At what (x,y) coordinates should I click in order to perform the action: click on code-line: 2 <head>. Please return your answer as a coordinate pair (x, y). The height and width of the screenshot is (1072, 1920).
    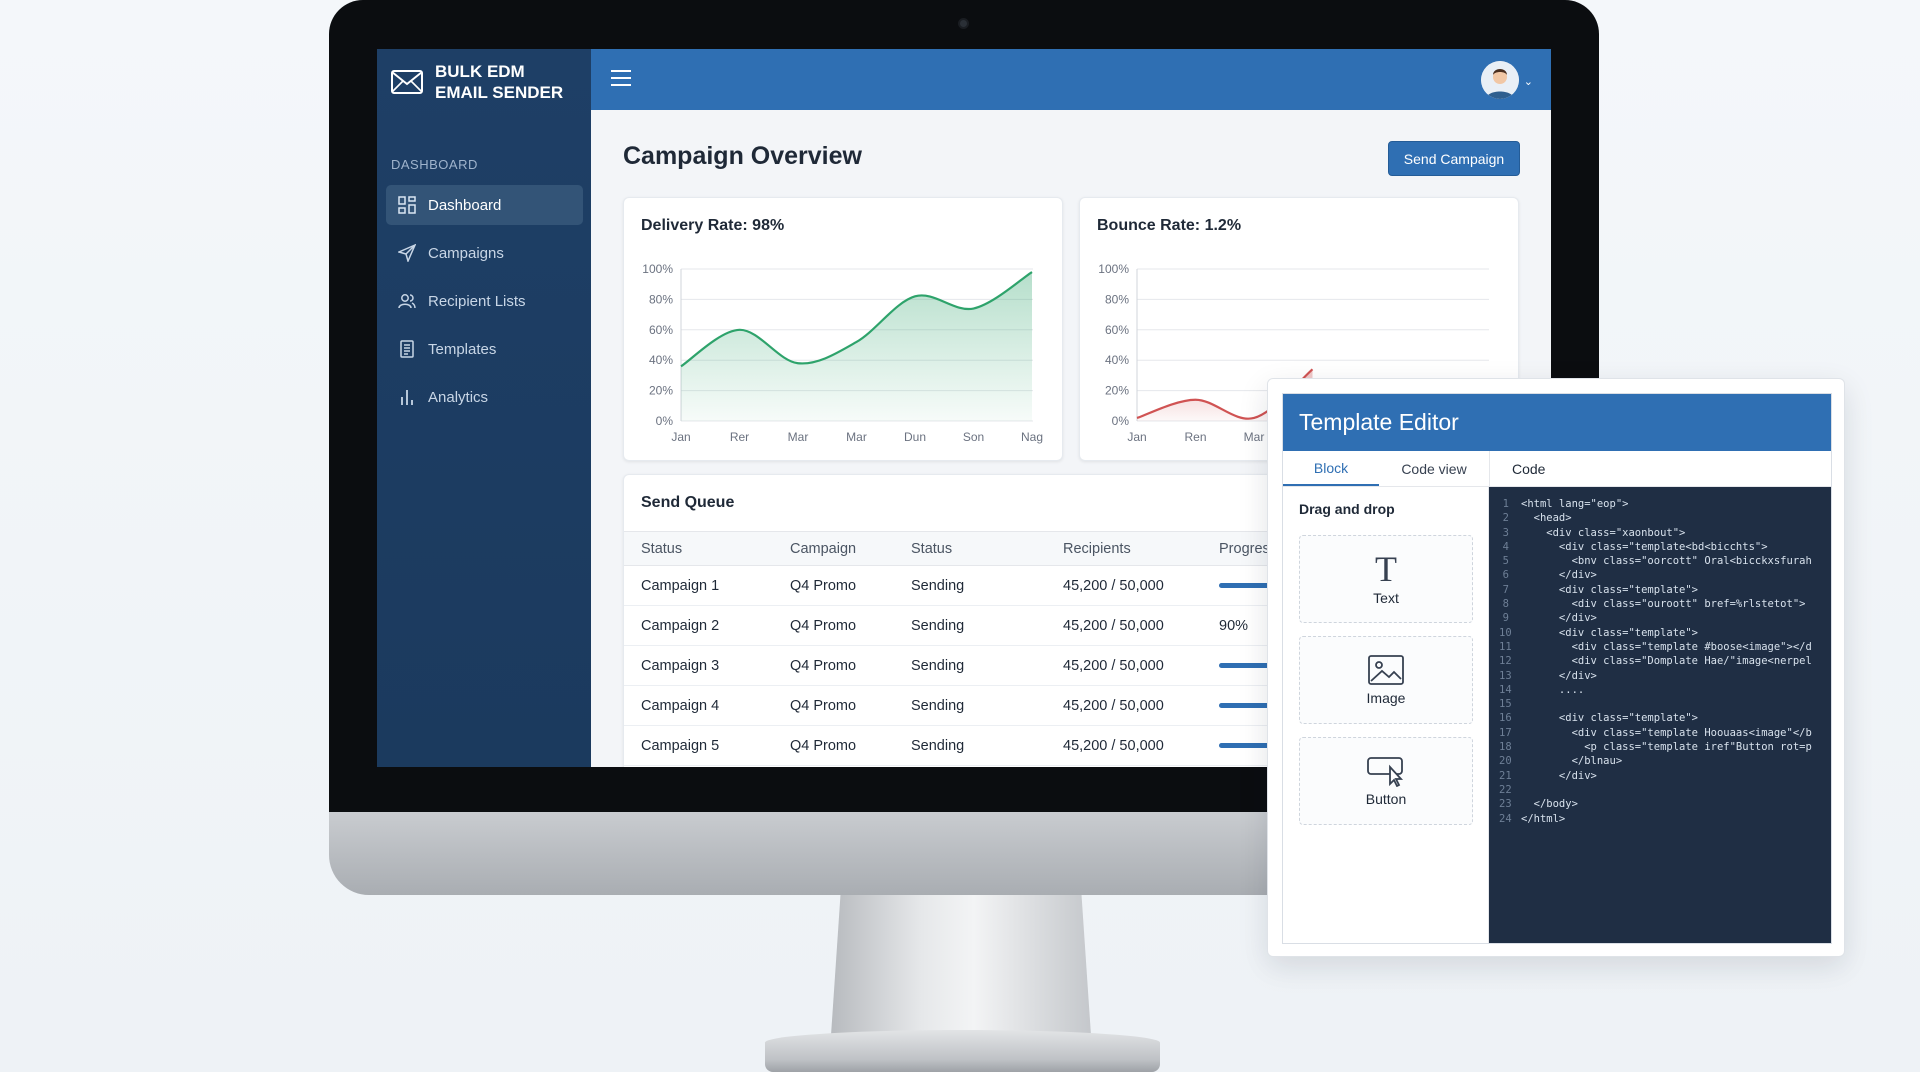
    Looking at the image, I should click on (1665, 518).